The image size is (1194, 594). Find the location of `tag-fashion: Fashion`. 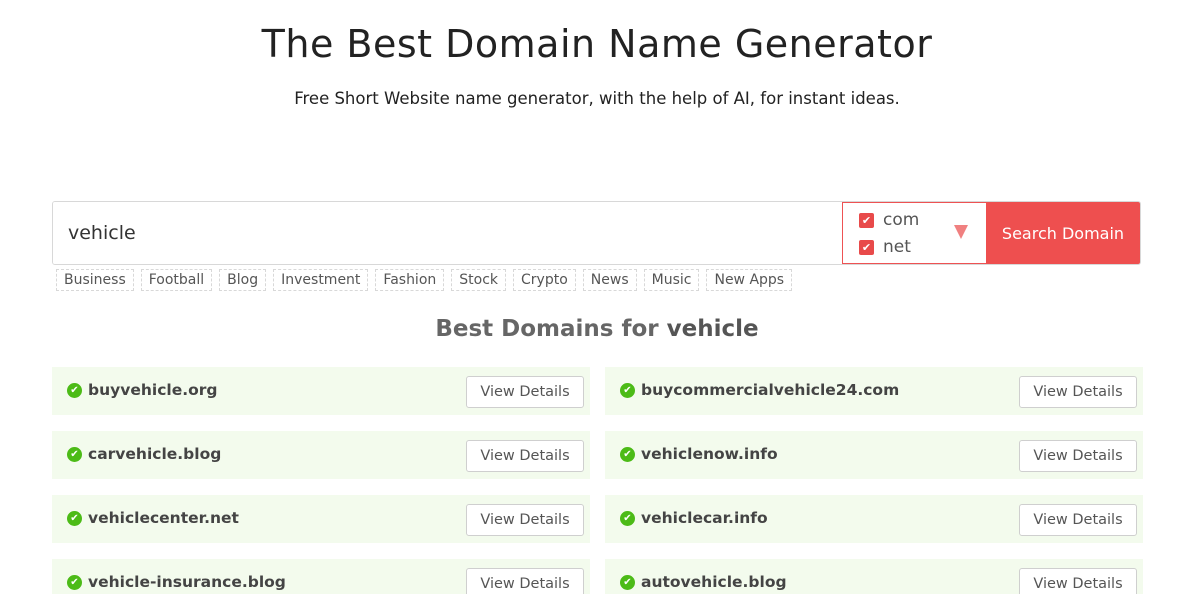

tag-fashion: Fashion is located at coordinates (410, 280).